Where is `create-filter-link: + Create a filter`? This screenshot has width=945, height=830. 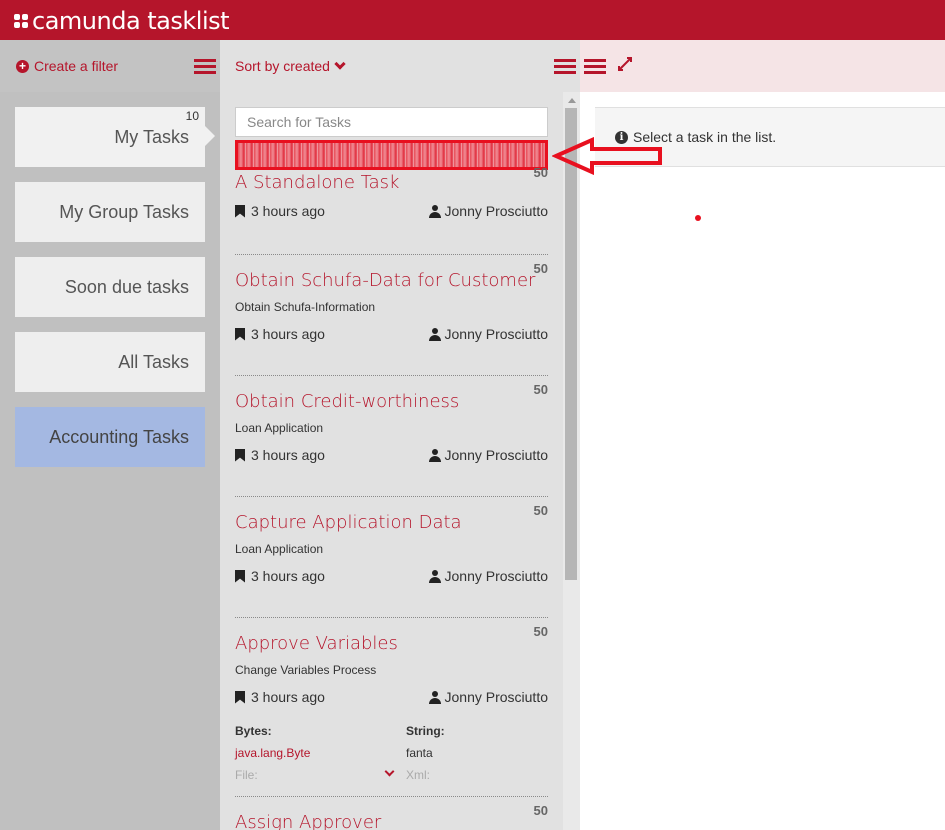 create-filter-link: + Create a filter is located at coordinates (67, 66).